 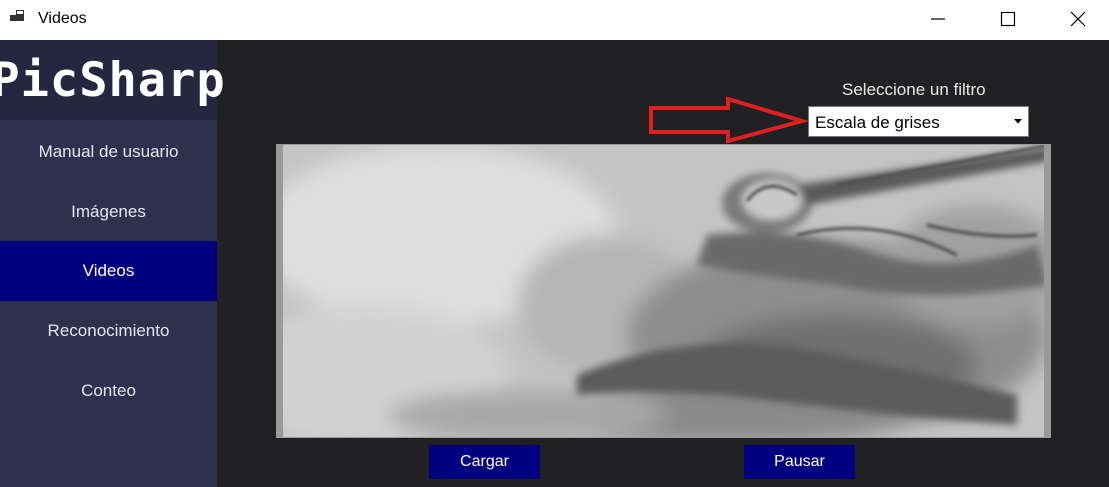 I want to click on chevron-down-icon, so click(x=1018, y=121).